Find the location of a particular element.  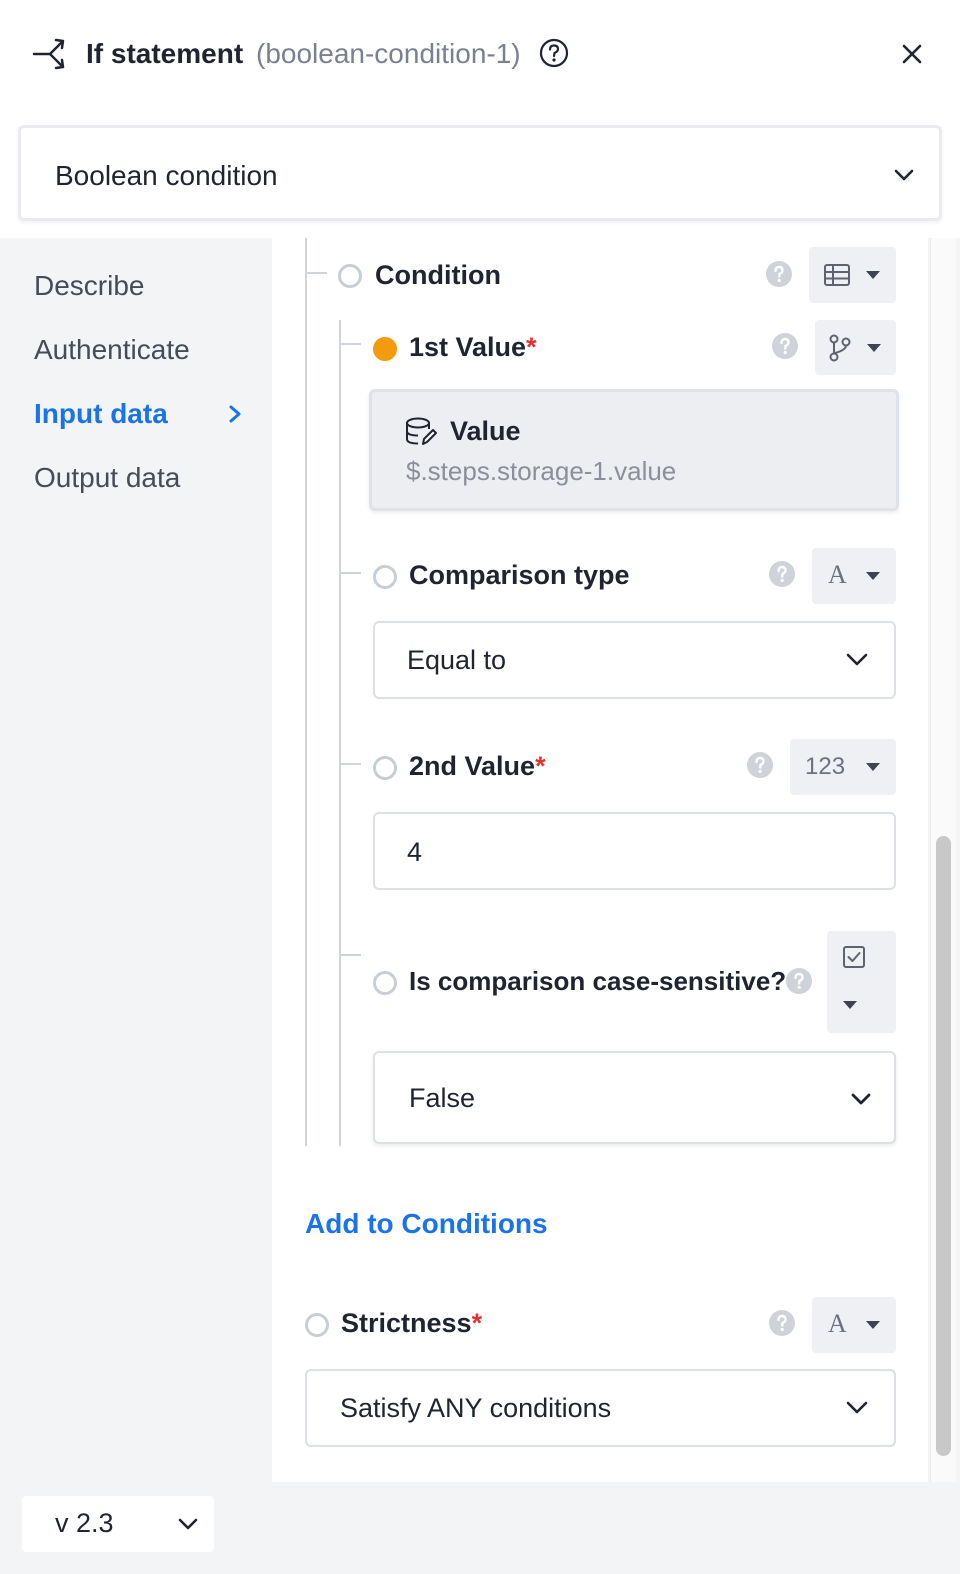

second-value-type-button: 123 is located at coordinates (843, 767).